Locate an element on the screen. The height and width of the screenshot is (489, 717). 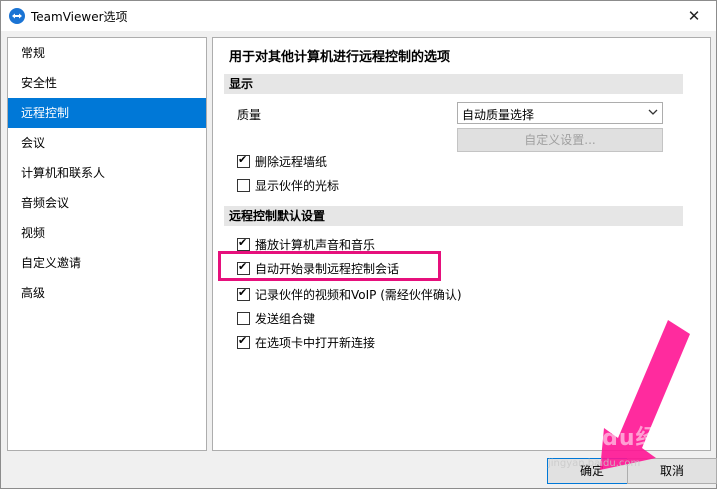
baidu-watermark-url: jingyan.baidu.com is located at coordinates (594, 463).